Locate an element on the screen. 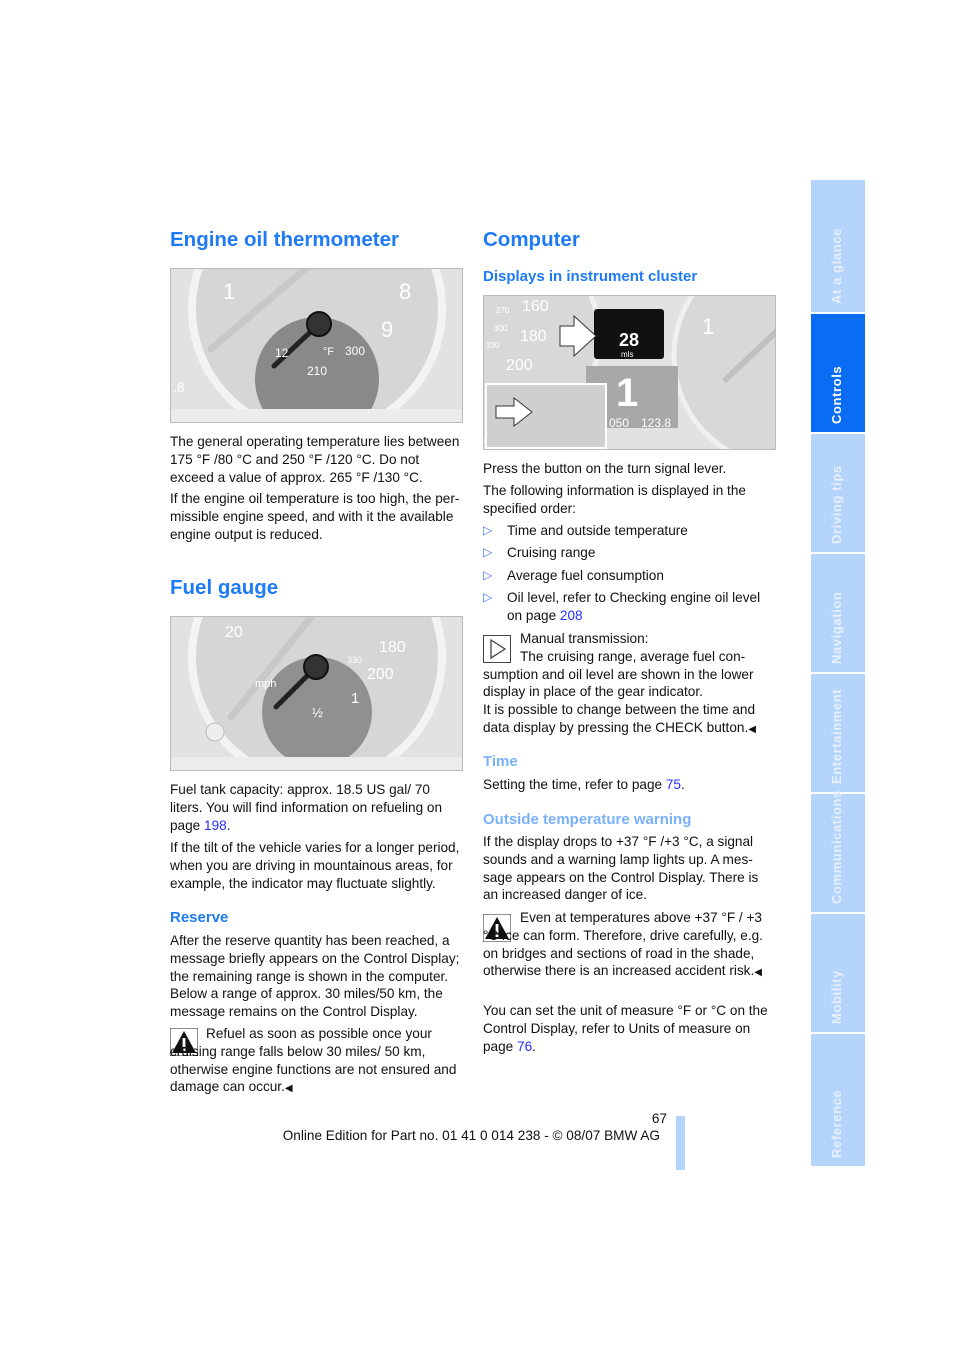  fuel-gauge-heading: Fuel gauge is located at coordinates (224, 587).